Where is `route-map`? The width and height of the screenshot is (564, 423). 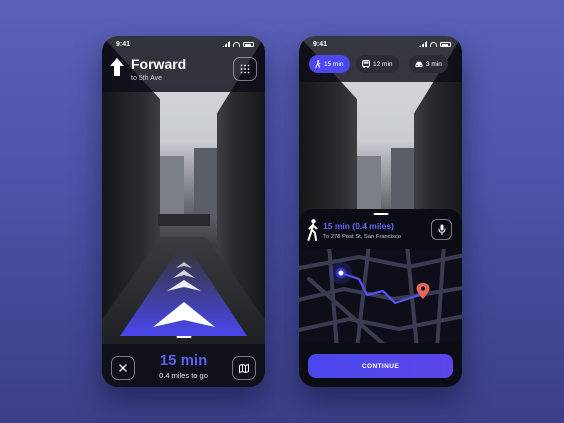 route-map is located at coordinates (380, 296).